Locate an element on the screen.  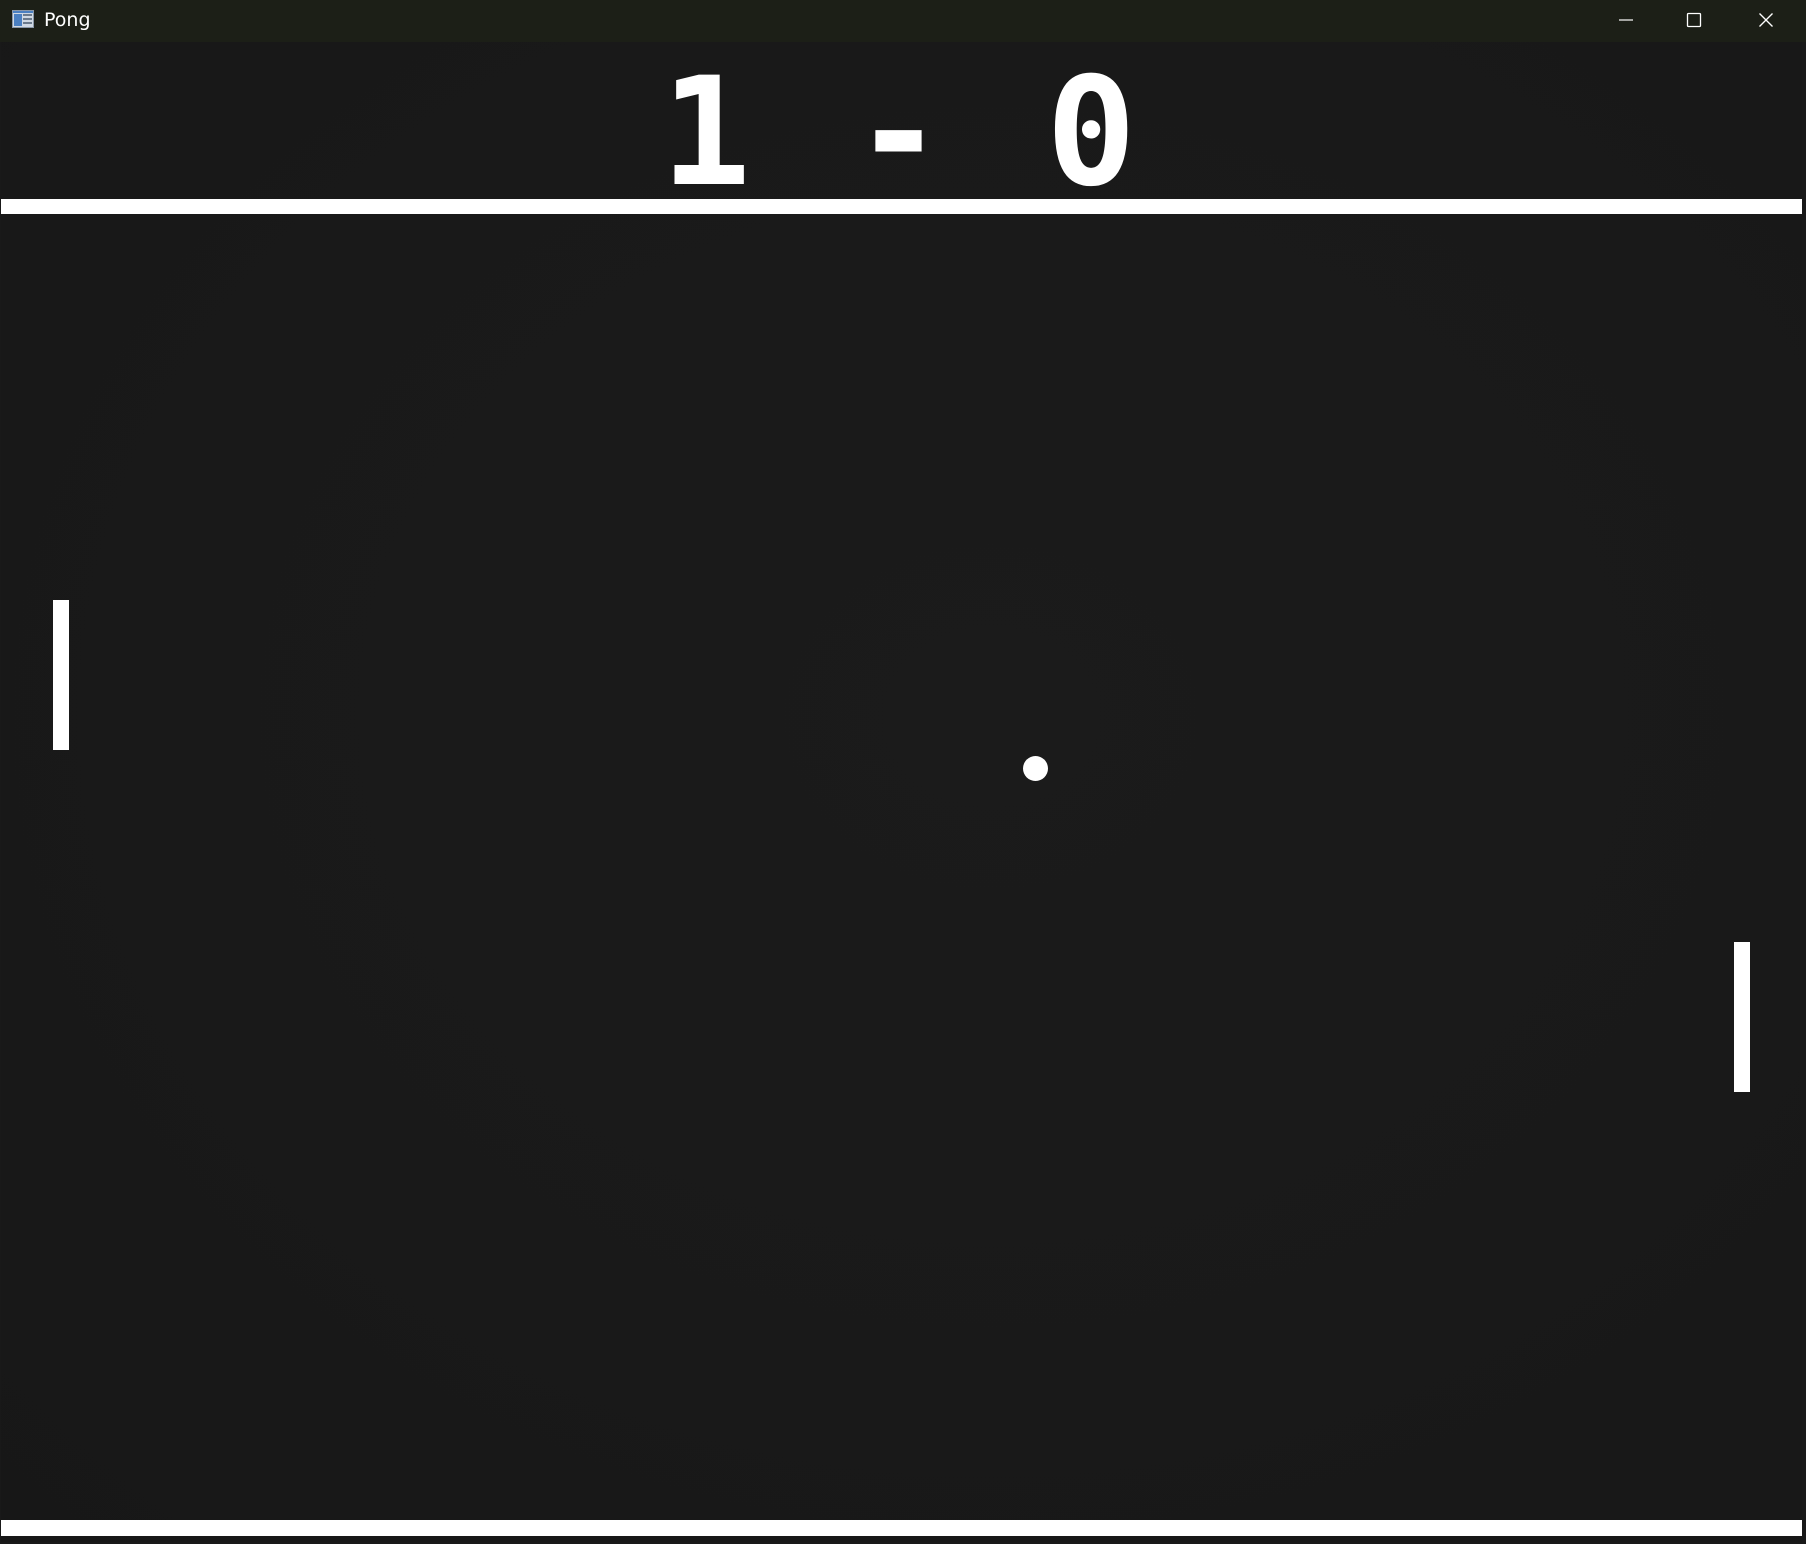
left-paddle is located at coordinates (61, 675).